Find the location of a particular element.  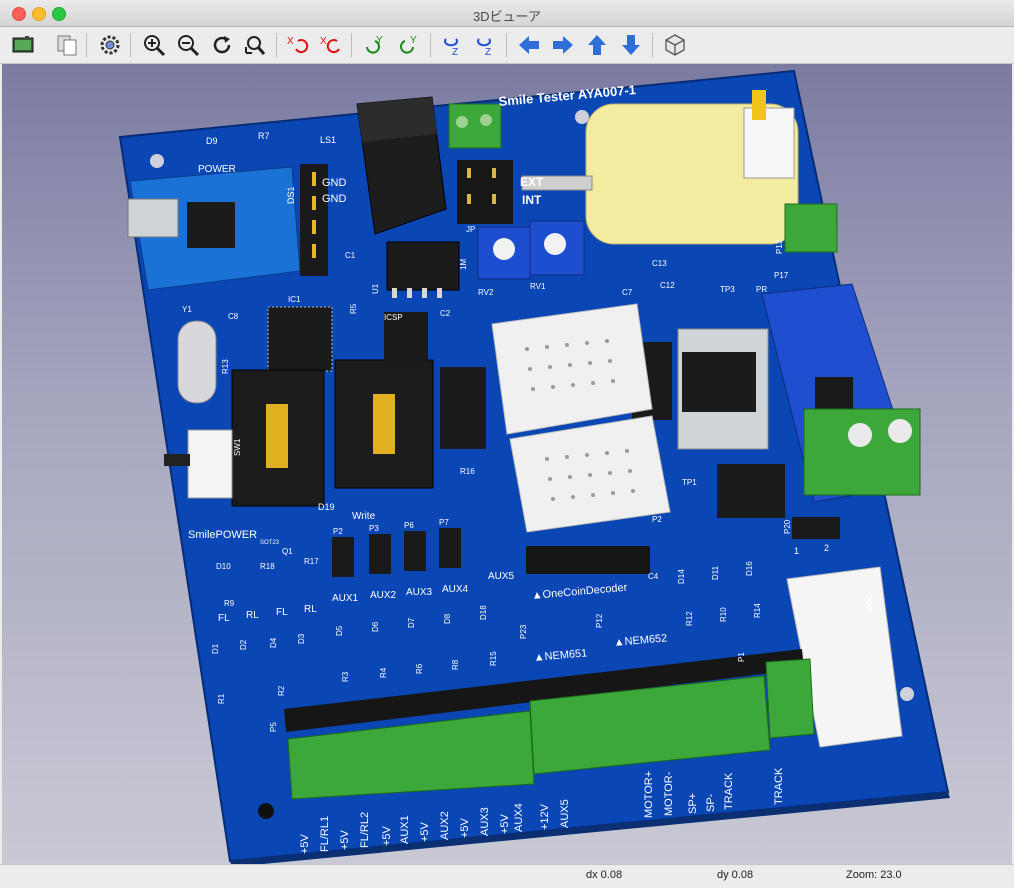

label-r10: R10 is located at coordinates (723, 614).